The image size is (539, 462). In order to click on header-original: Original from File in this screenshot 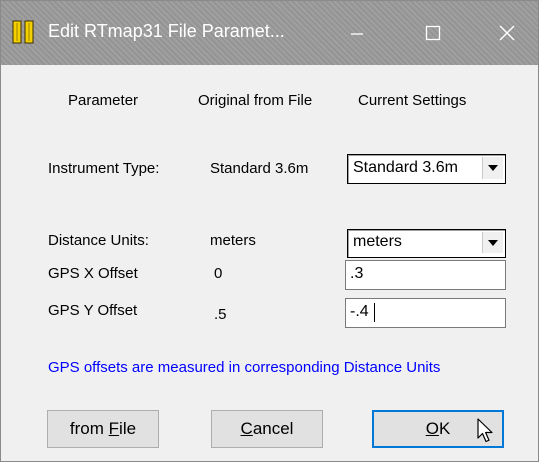, I will do `click(255, 100)`.